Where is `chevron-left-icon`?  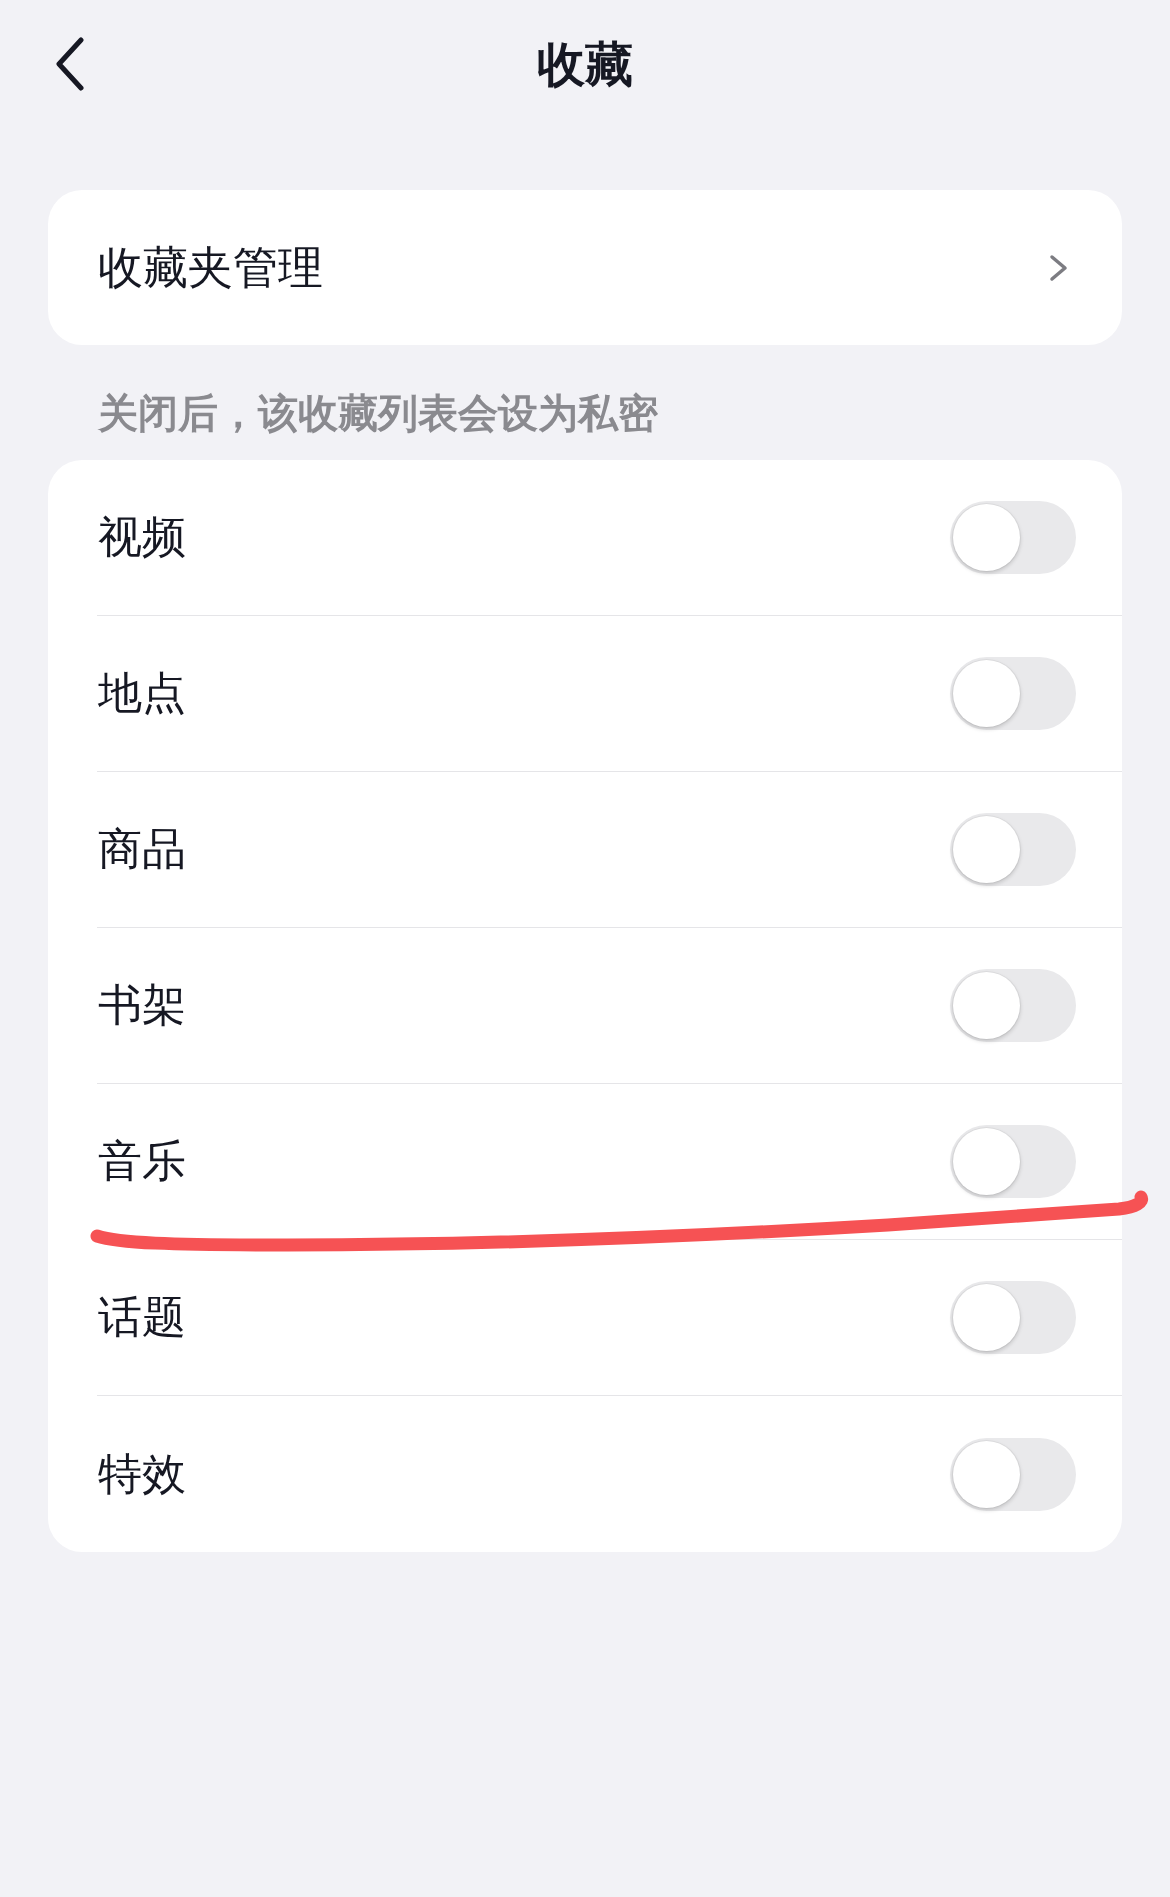
chevron-left-icon is located at coordinates (70, 64).